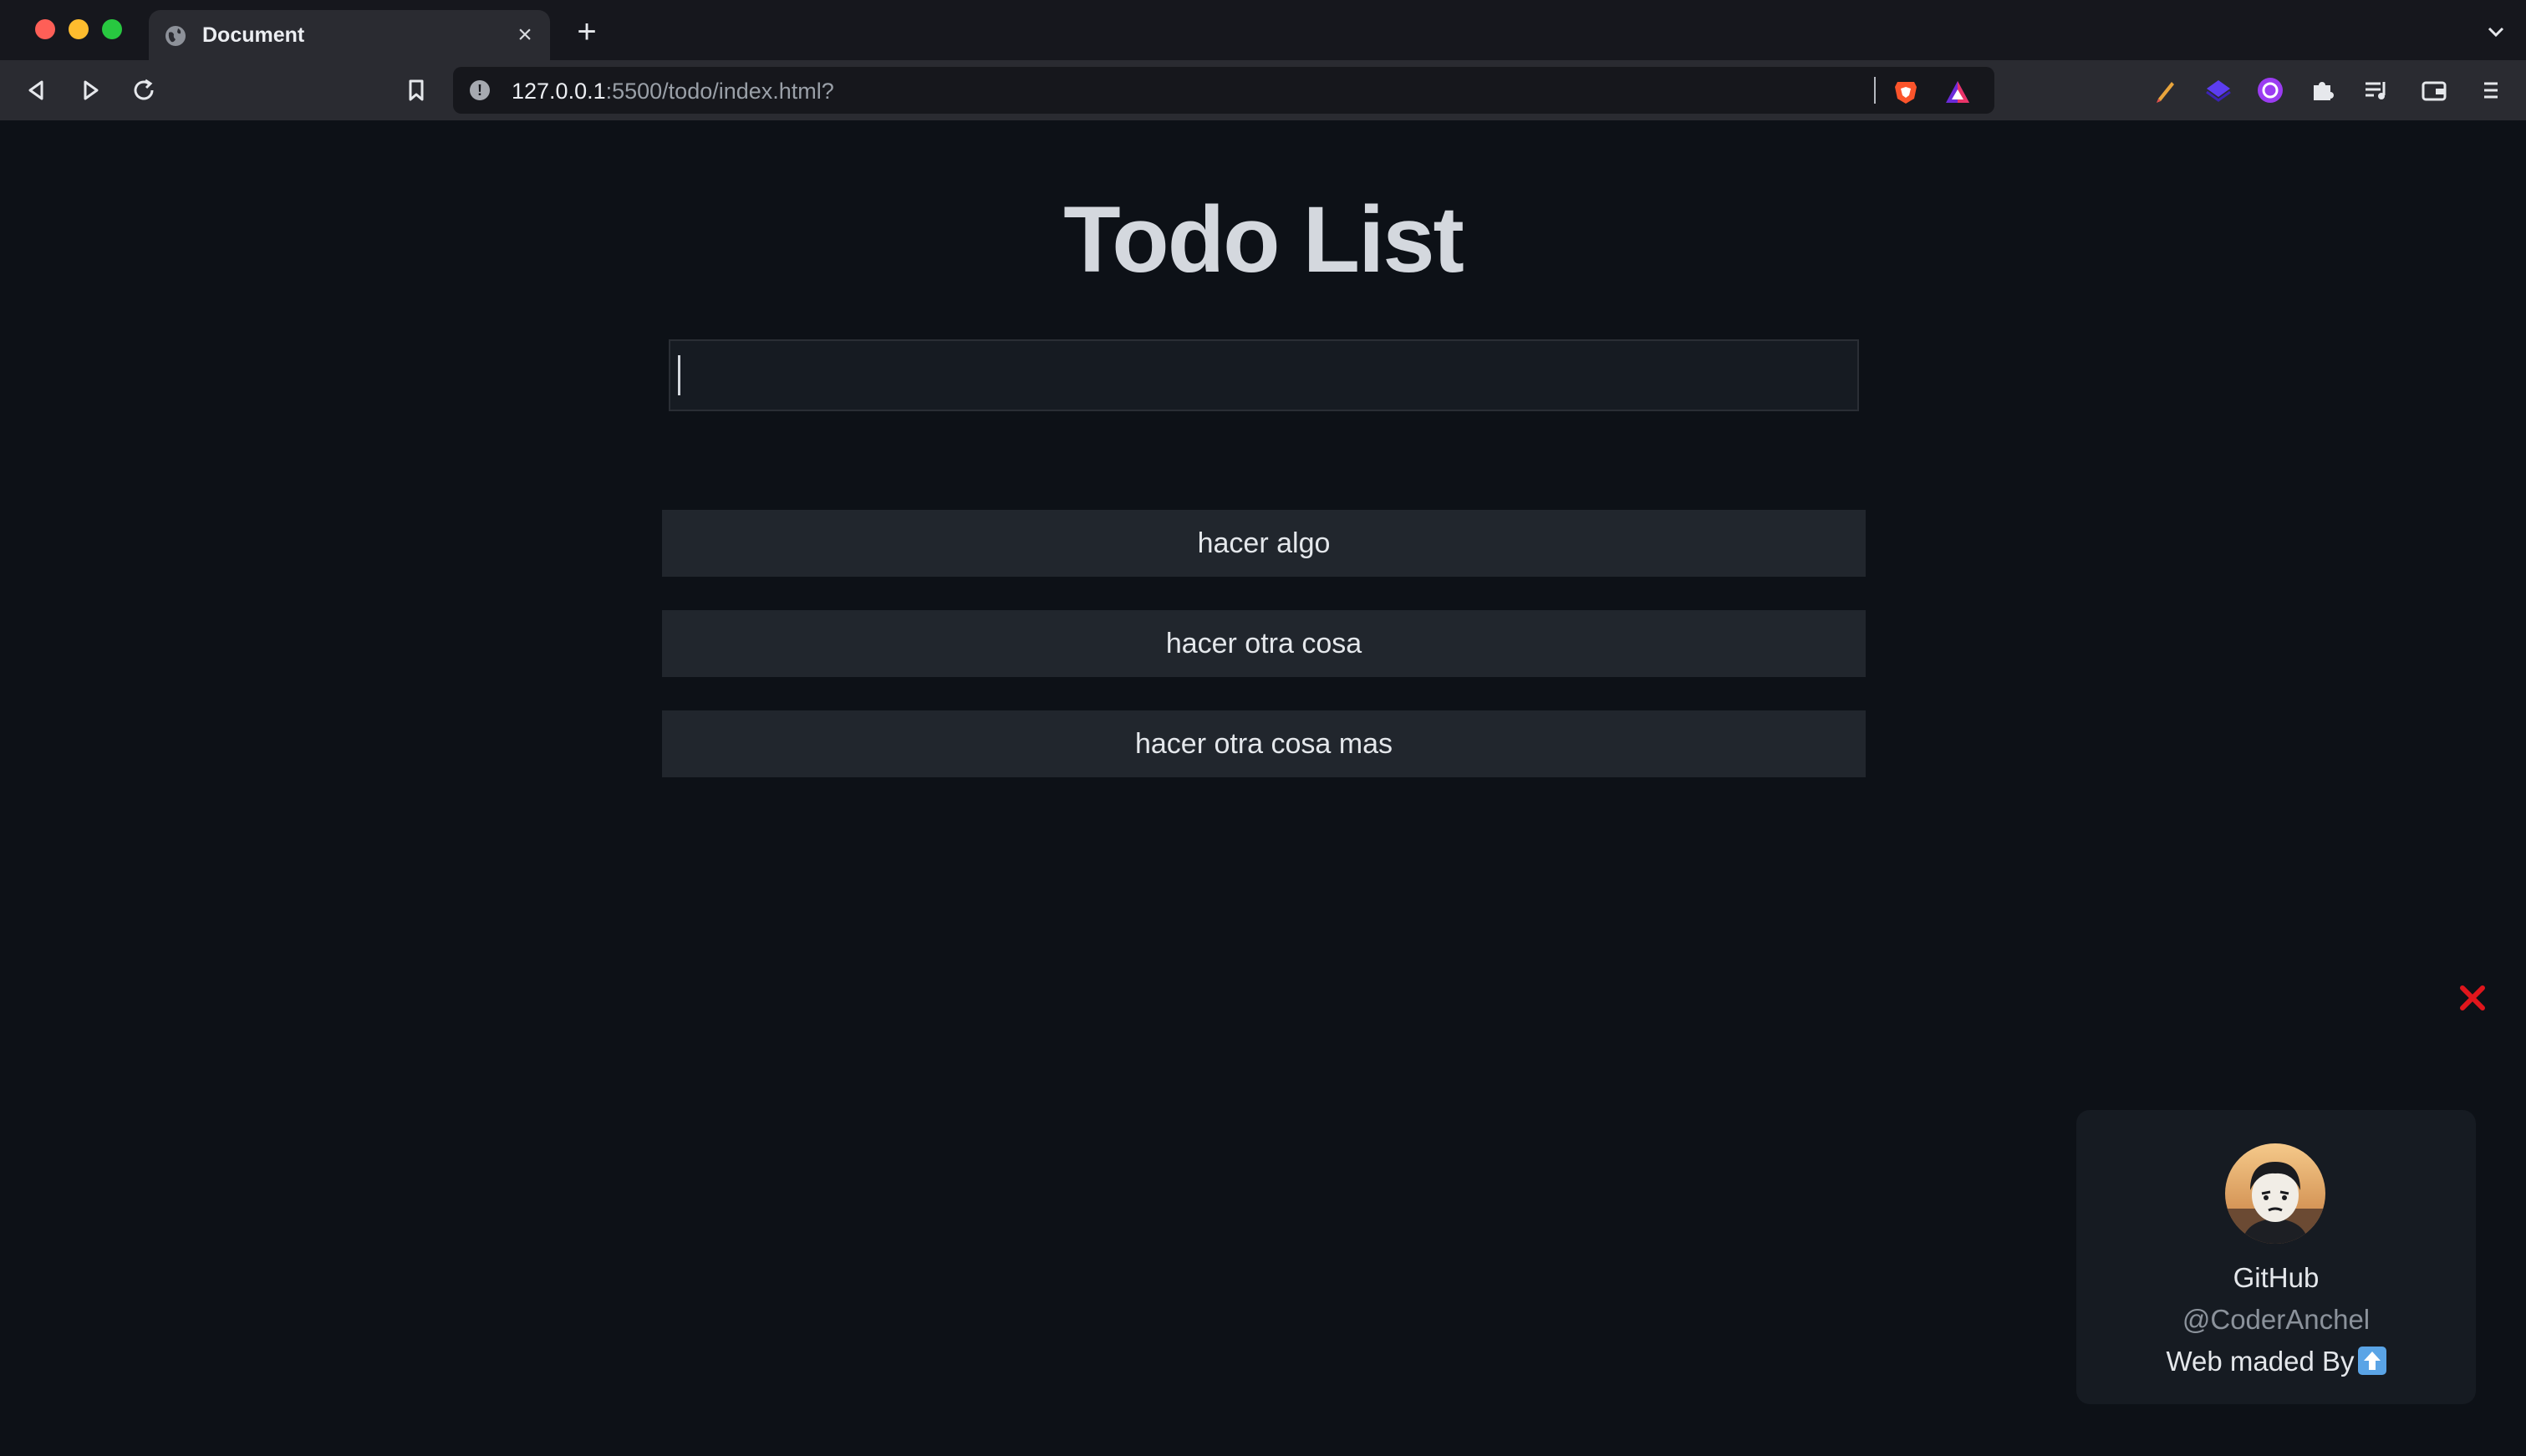 The image size is (2526, 1456). I want to click on globe-icon, so click(176, 36).